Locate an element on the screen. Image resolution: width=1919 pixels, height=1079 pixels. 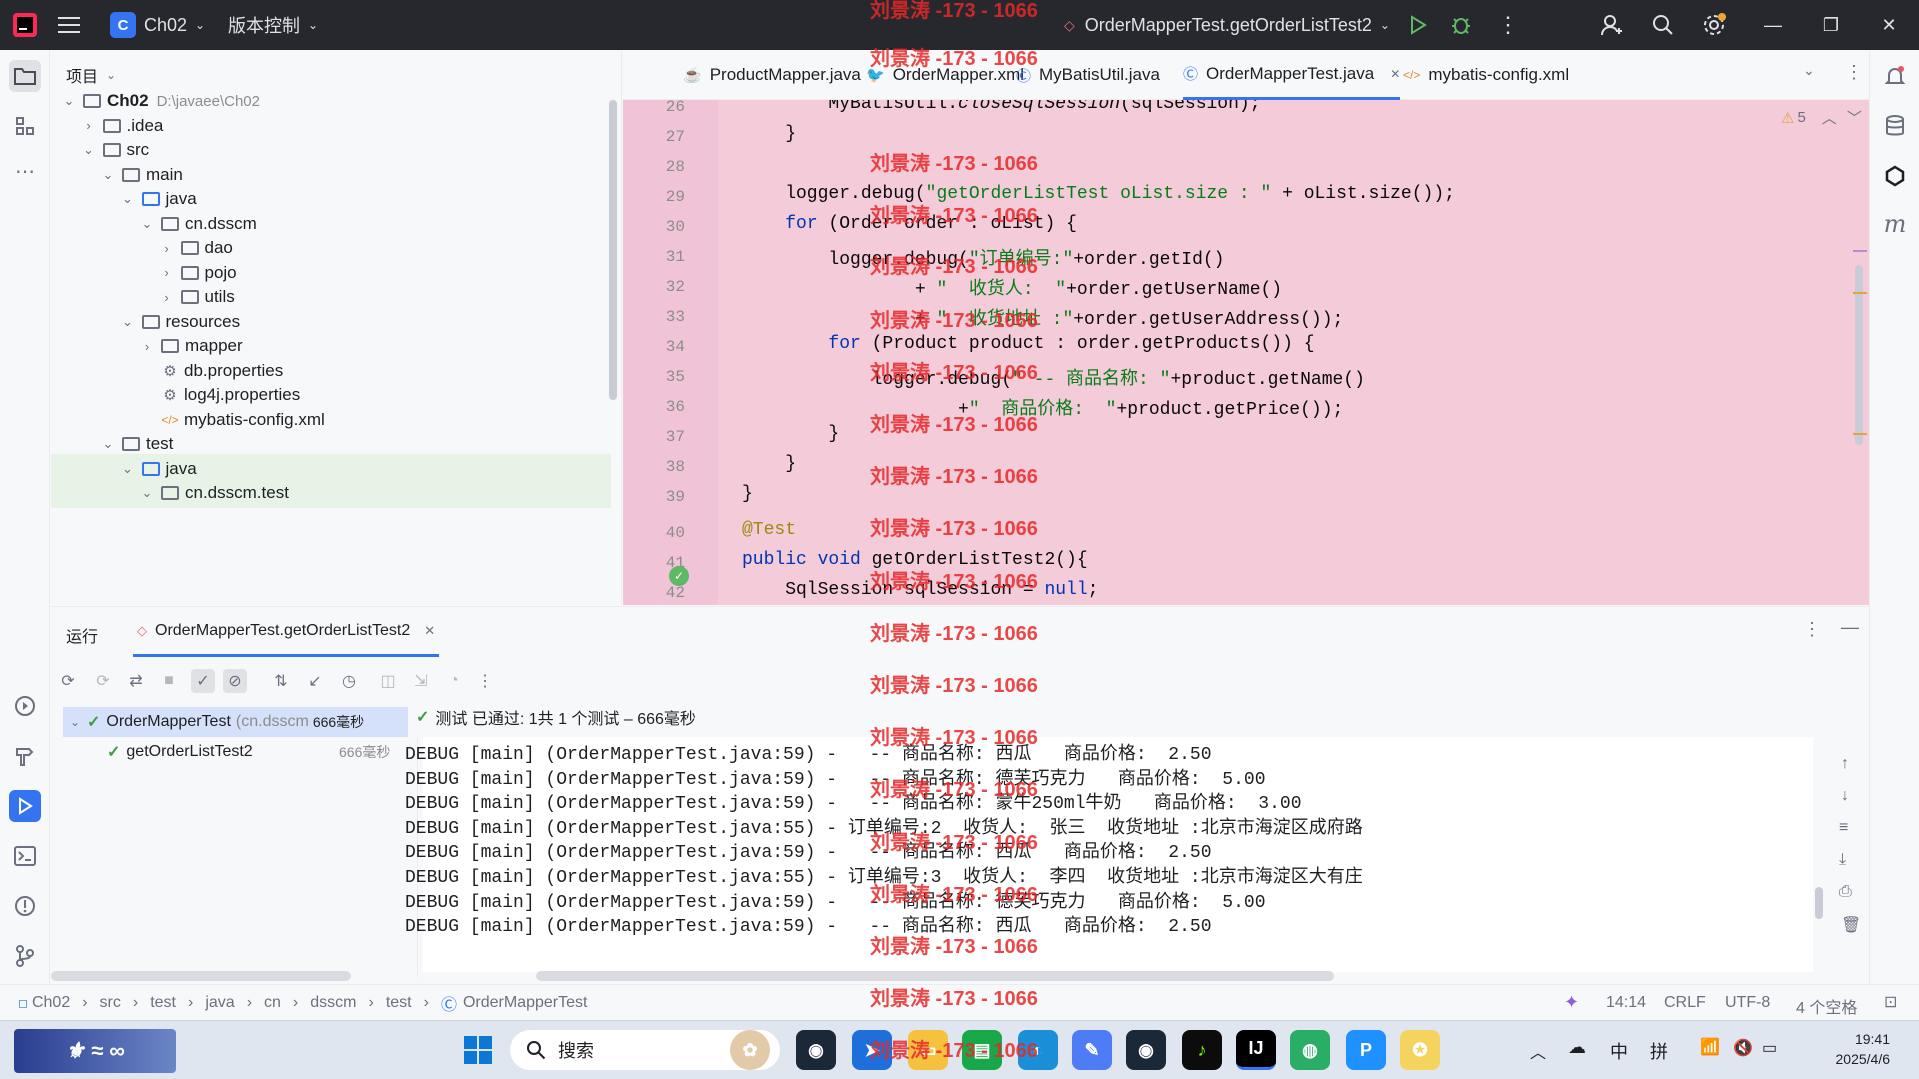
ai-status-icon: ✦ is located at coordinates (1571, 1002).